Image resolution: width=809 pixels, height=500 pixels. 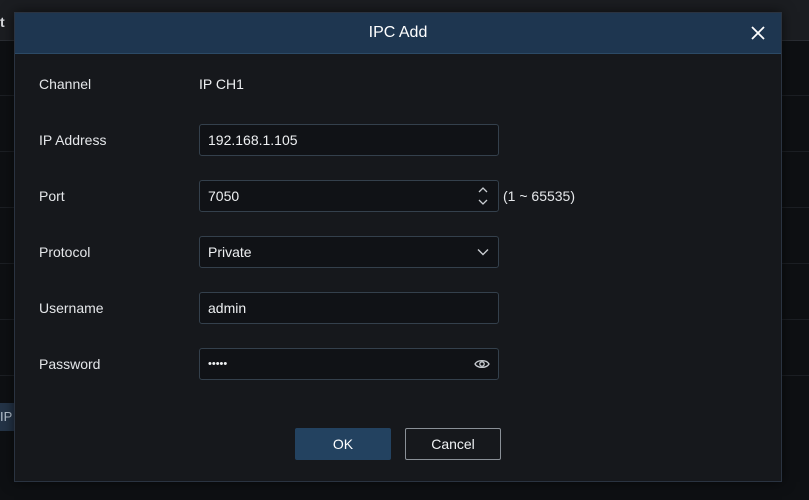 I want to click on port-row: Port 7050 (1 ~ 65535), so click(x=399, y=196).